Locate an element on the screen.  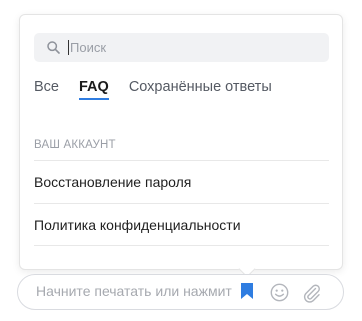
list-item-privacy-policy: Политика конфиденциальности is located at coordinates (181, 224).